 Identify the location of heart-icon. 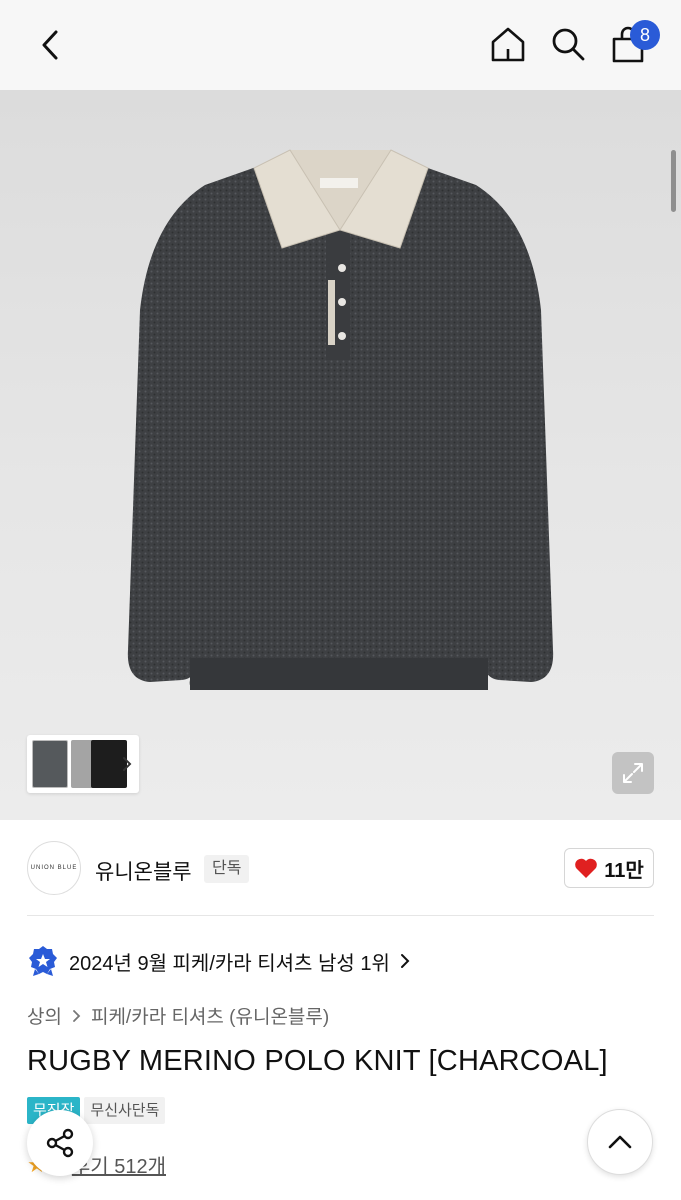
(586, 868).